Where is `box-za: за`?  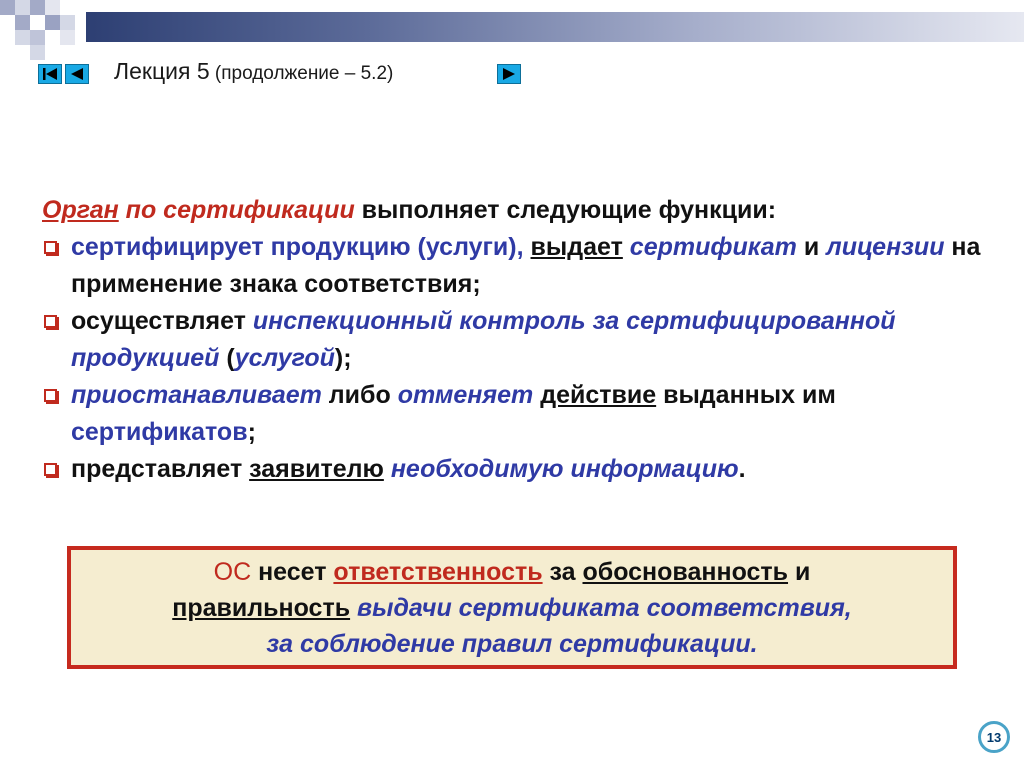 box-za: за is located at coordinates (562, 571).